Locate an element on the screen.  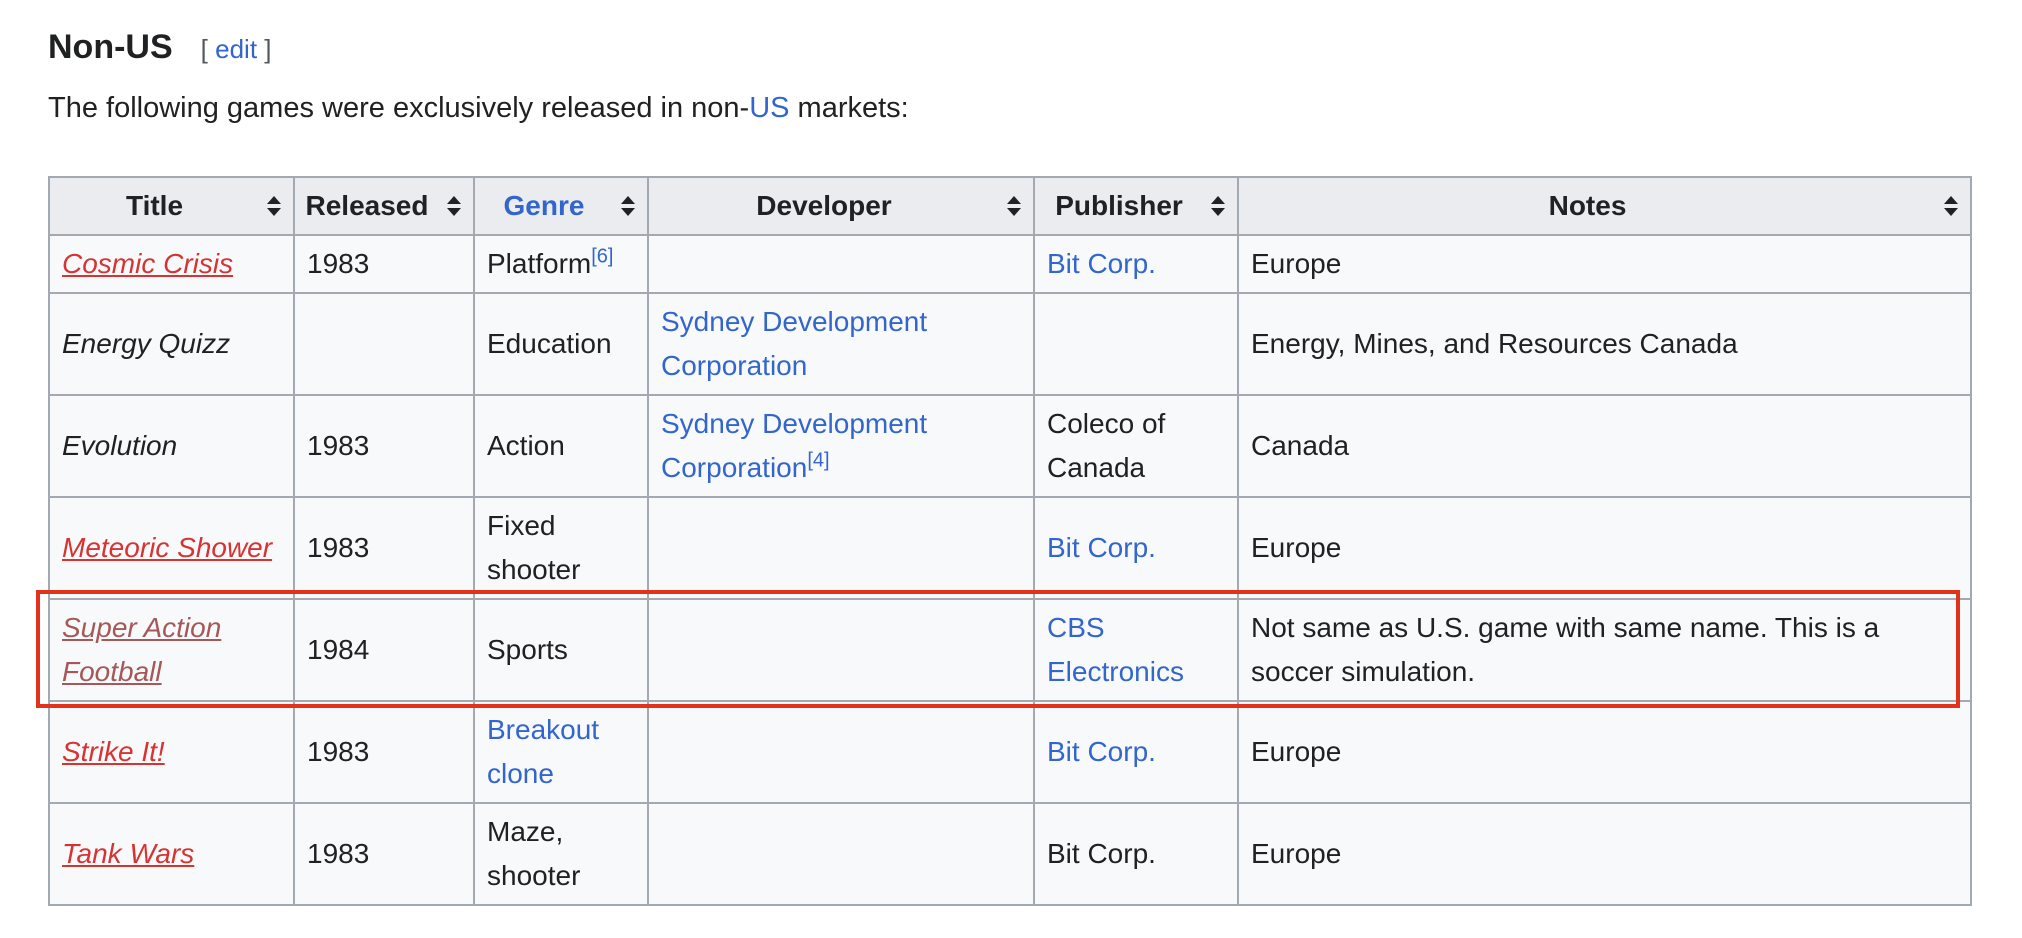
cell-genre: Maze, shooter is located at coordinates (561, 854).